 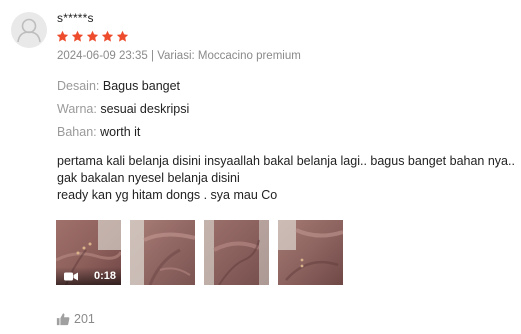 What do you see at coordinates (88, 252) in the screenshot?
I see `video-thumbnail: 0:18` at bounding box center [88, 252].